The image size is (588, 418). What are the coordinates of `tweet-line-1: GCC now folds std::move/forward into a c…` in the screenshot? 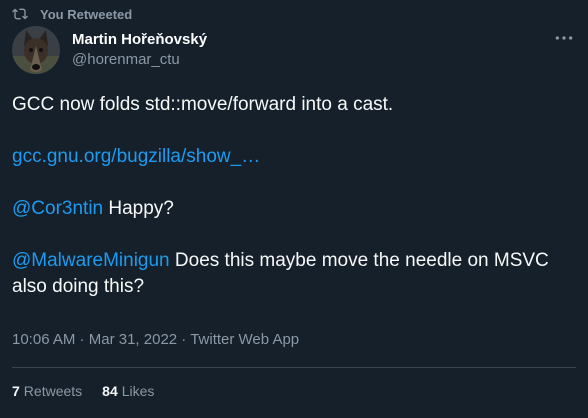 It's located at (203, 104).